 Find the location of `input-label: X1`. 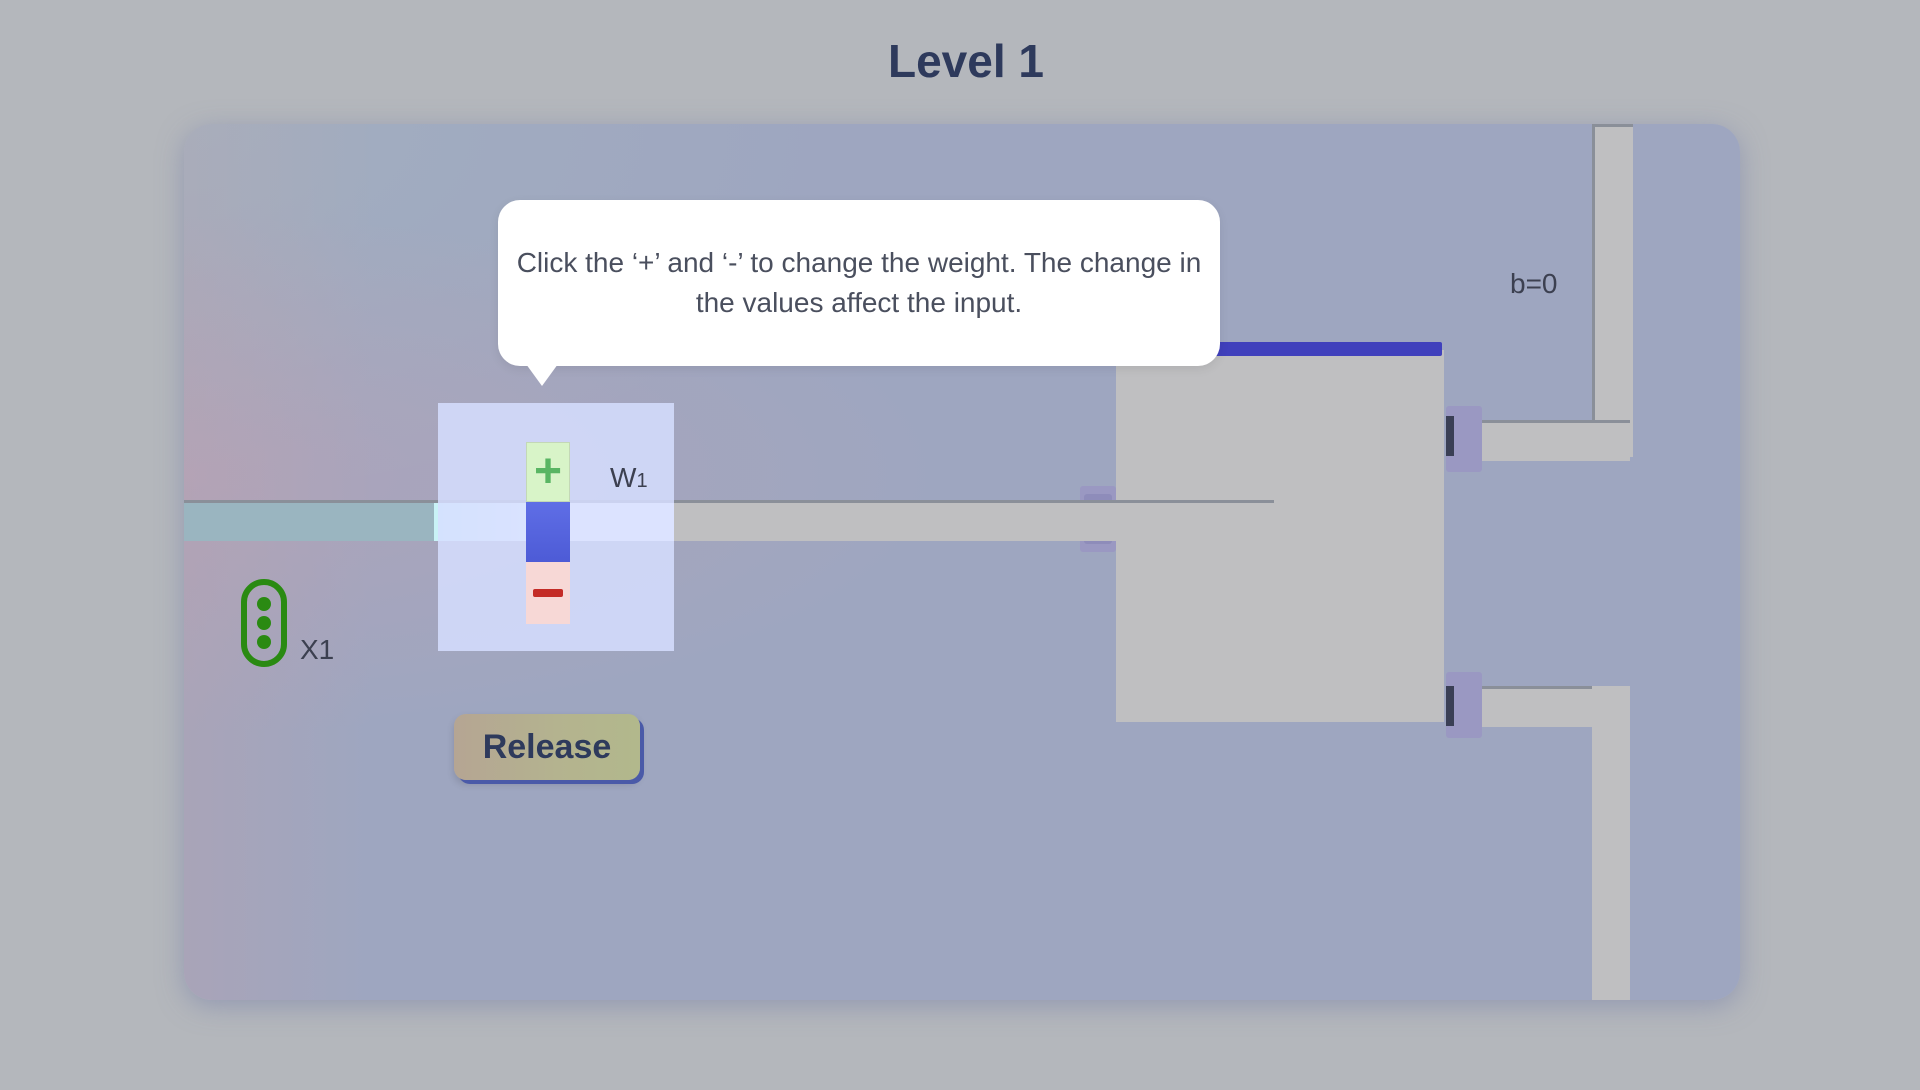

input-label: X1 is located at coordinates (317, 649).